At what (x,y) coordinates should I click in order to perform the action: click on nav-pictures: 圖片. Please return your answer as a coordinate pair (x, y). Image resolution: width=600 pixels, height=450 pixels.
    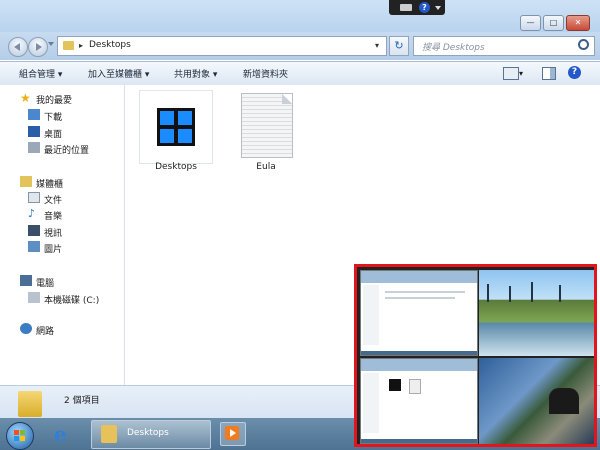
    Looking at the image, I should click on (53, 248).